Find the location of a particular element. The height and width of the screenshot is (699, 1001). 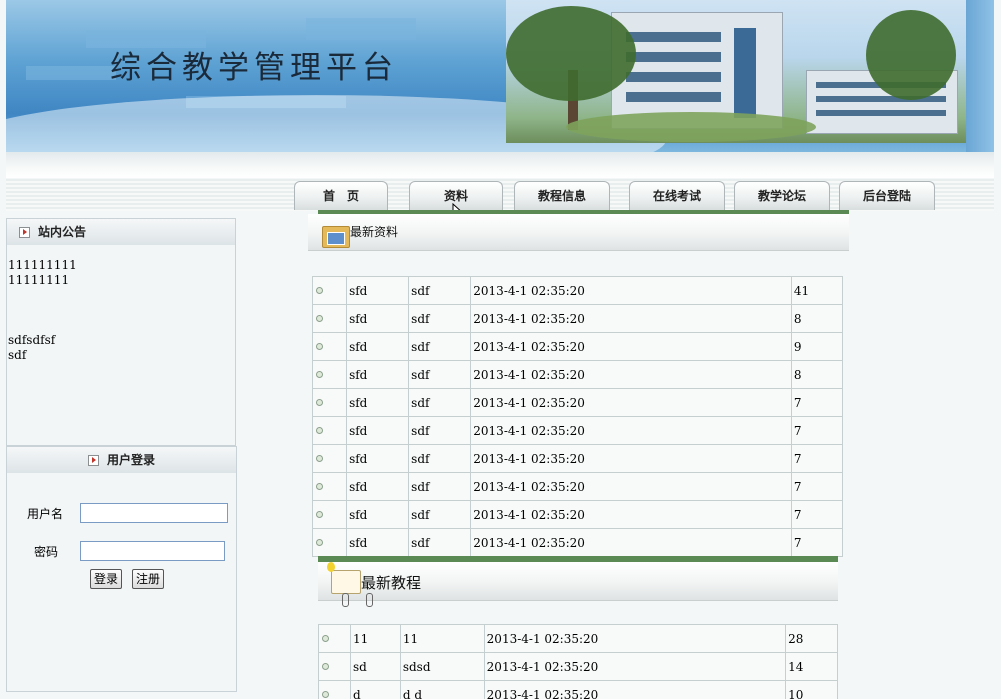

username-input is located at coordinates (154, 513).